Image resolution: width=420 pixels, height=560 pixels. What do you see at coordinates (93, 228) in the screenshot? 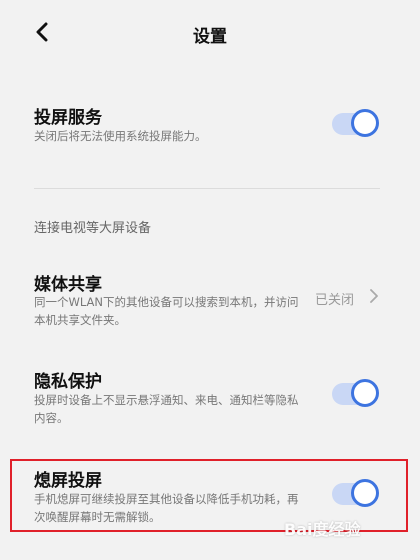
I see `section-label: 连接电视等大屏设备` at bounding box center [93, 228].